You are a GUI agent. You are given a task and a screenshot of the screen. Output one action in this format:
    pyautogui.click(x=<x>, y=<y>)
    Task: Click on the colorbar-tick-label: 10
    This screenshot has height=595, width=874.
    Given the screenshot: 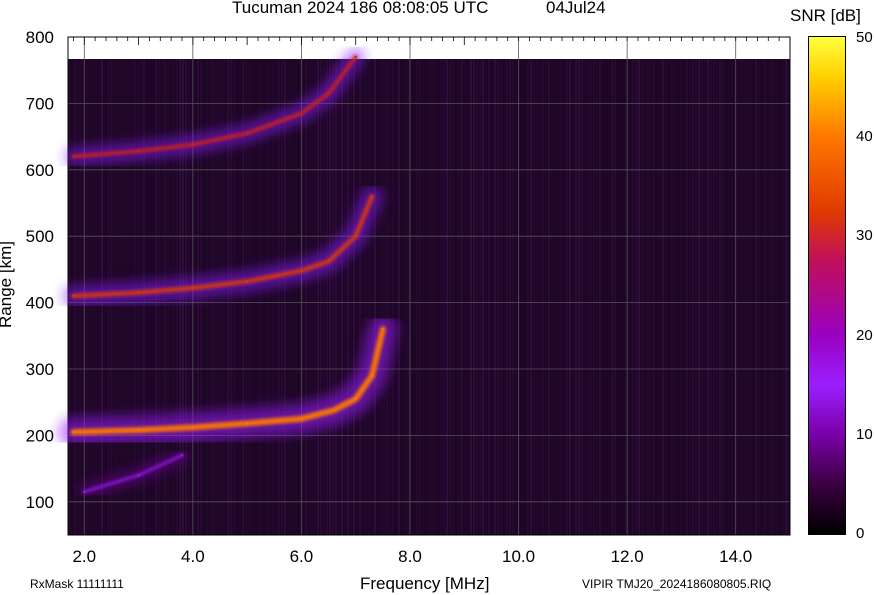 What is the action you would take?
    pyautogui.click(x=864, y=434)
    